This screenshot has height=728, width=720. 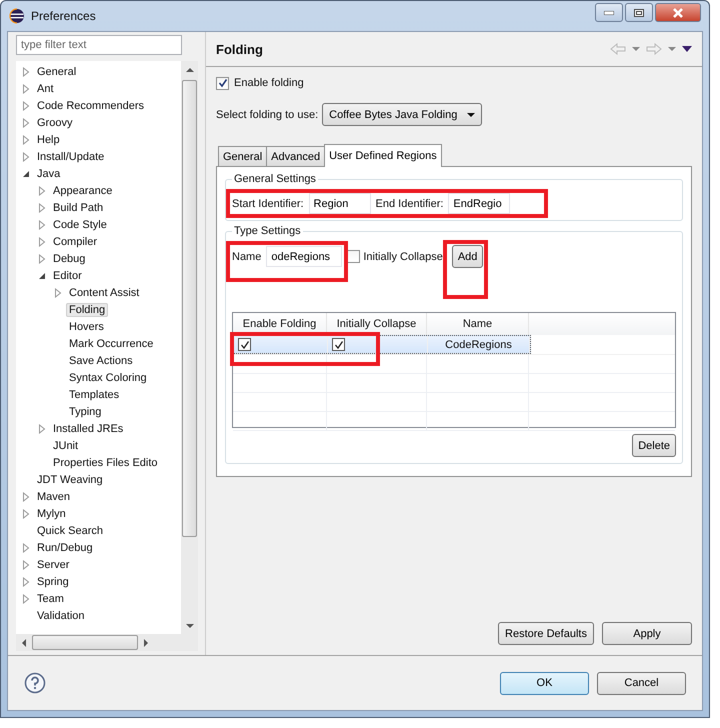 I want to click on scroll-down-icon, so click(x=190, y=626).